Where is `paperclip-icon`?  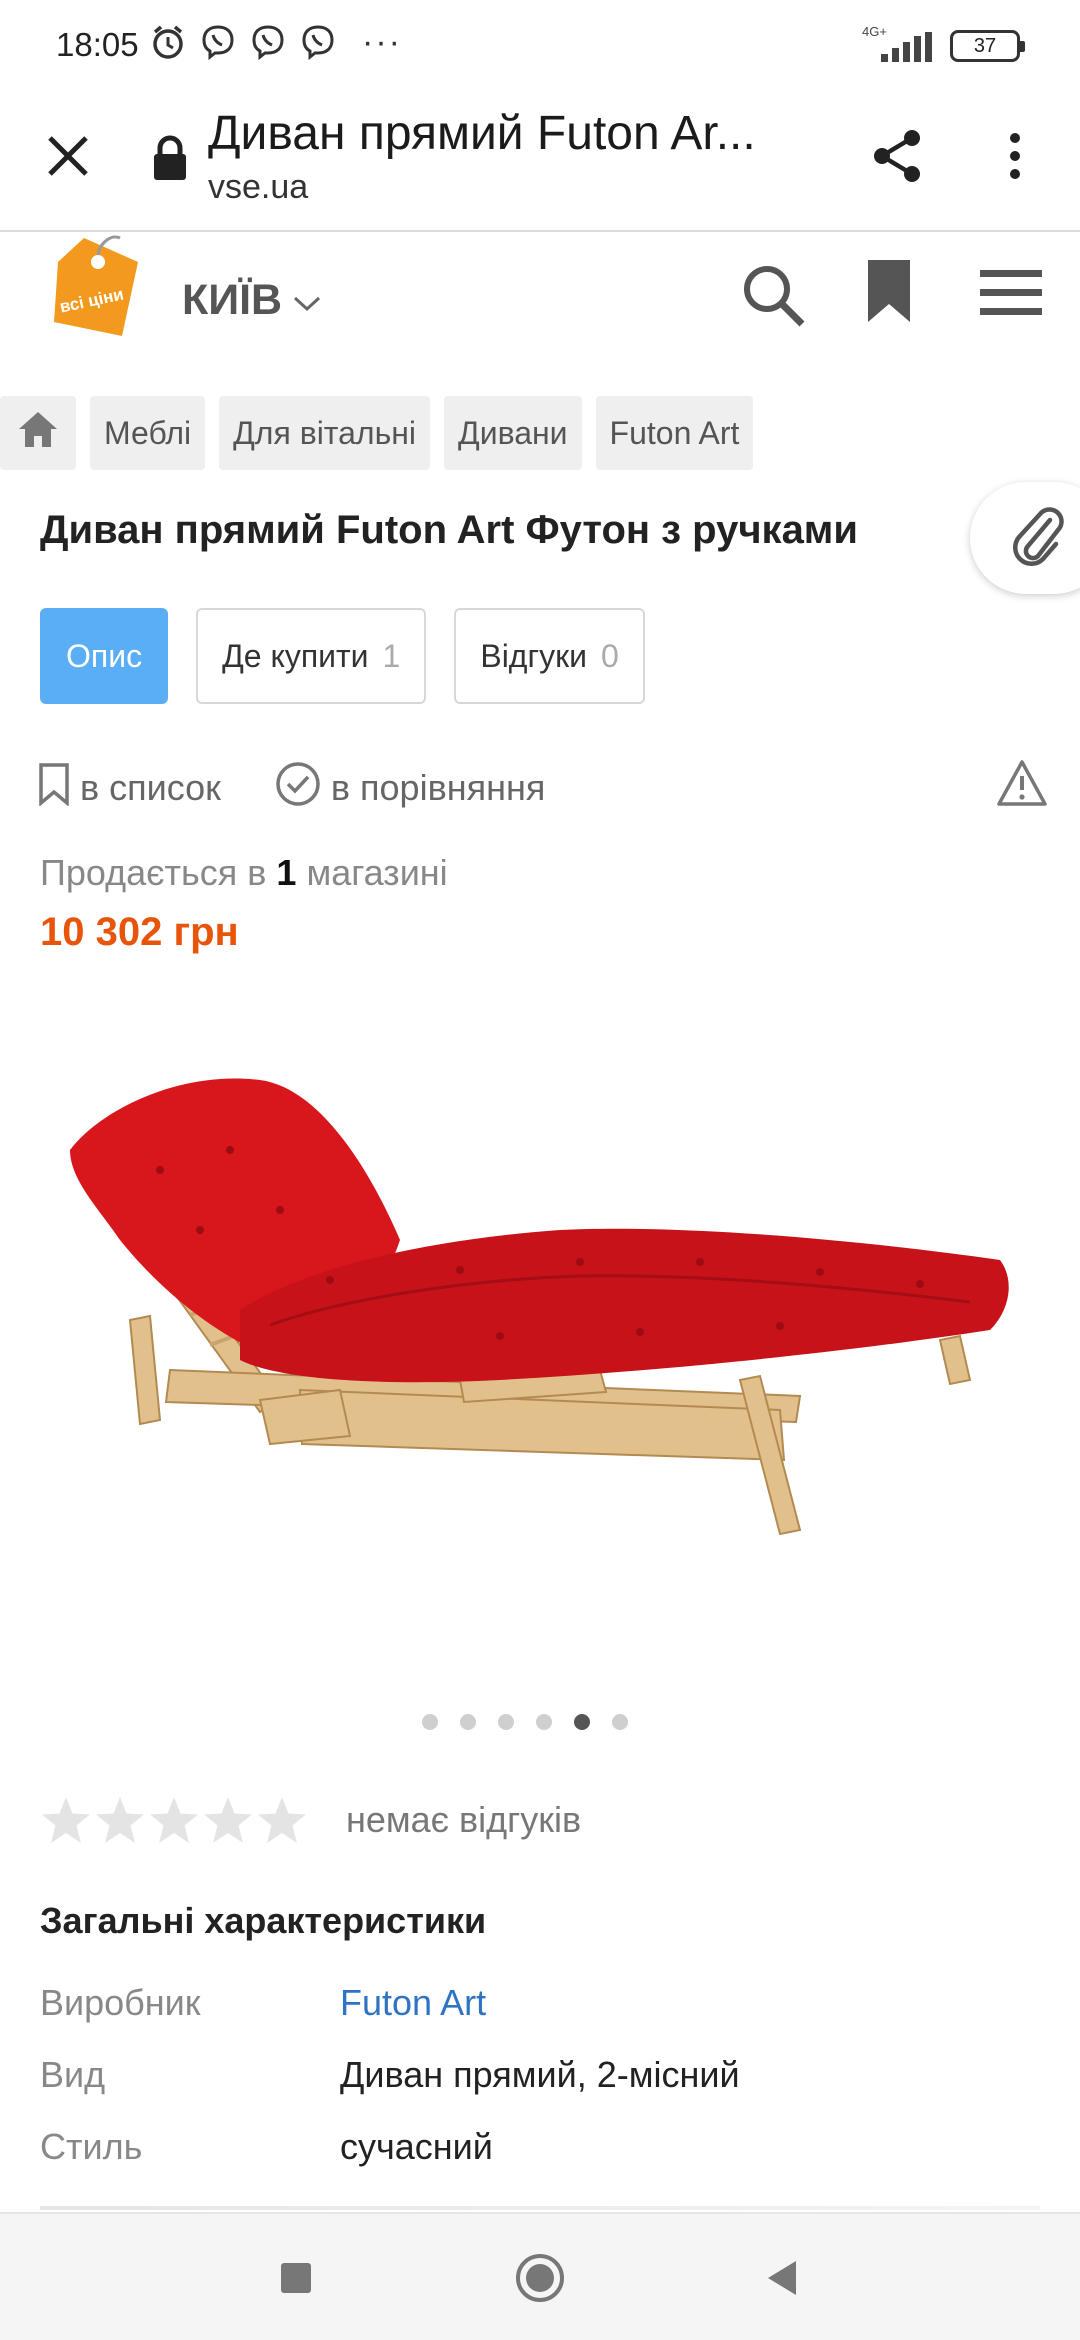 paperclip-icon is located at coordinates (1038, 538).